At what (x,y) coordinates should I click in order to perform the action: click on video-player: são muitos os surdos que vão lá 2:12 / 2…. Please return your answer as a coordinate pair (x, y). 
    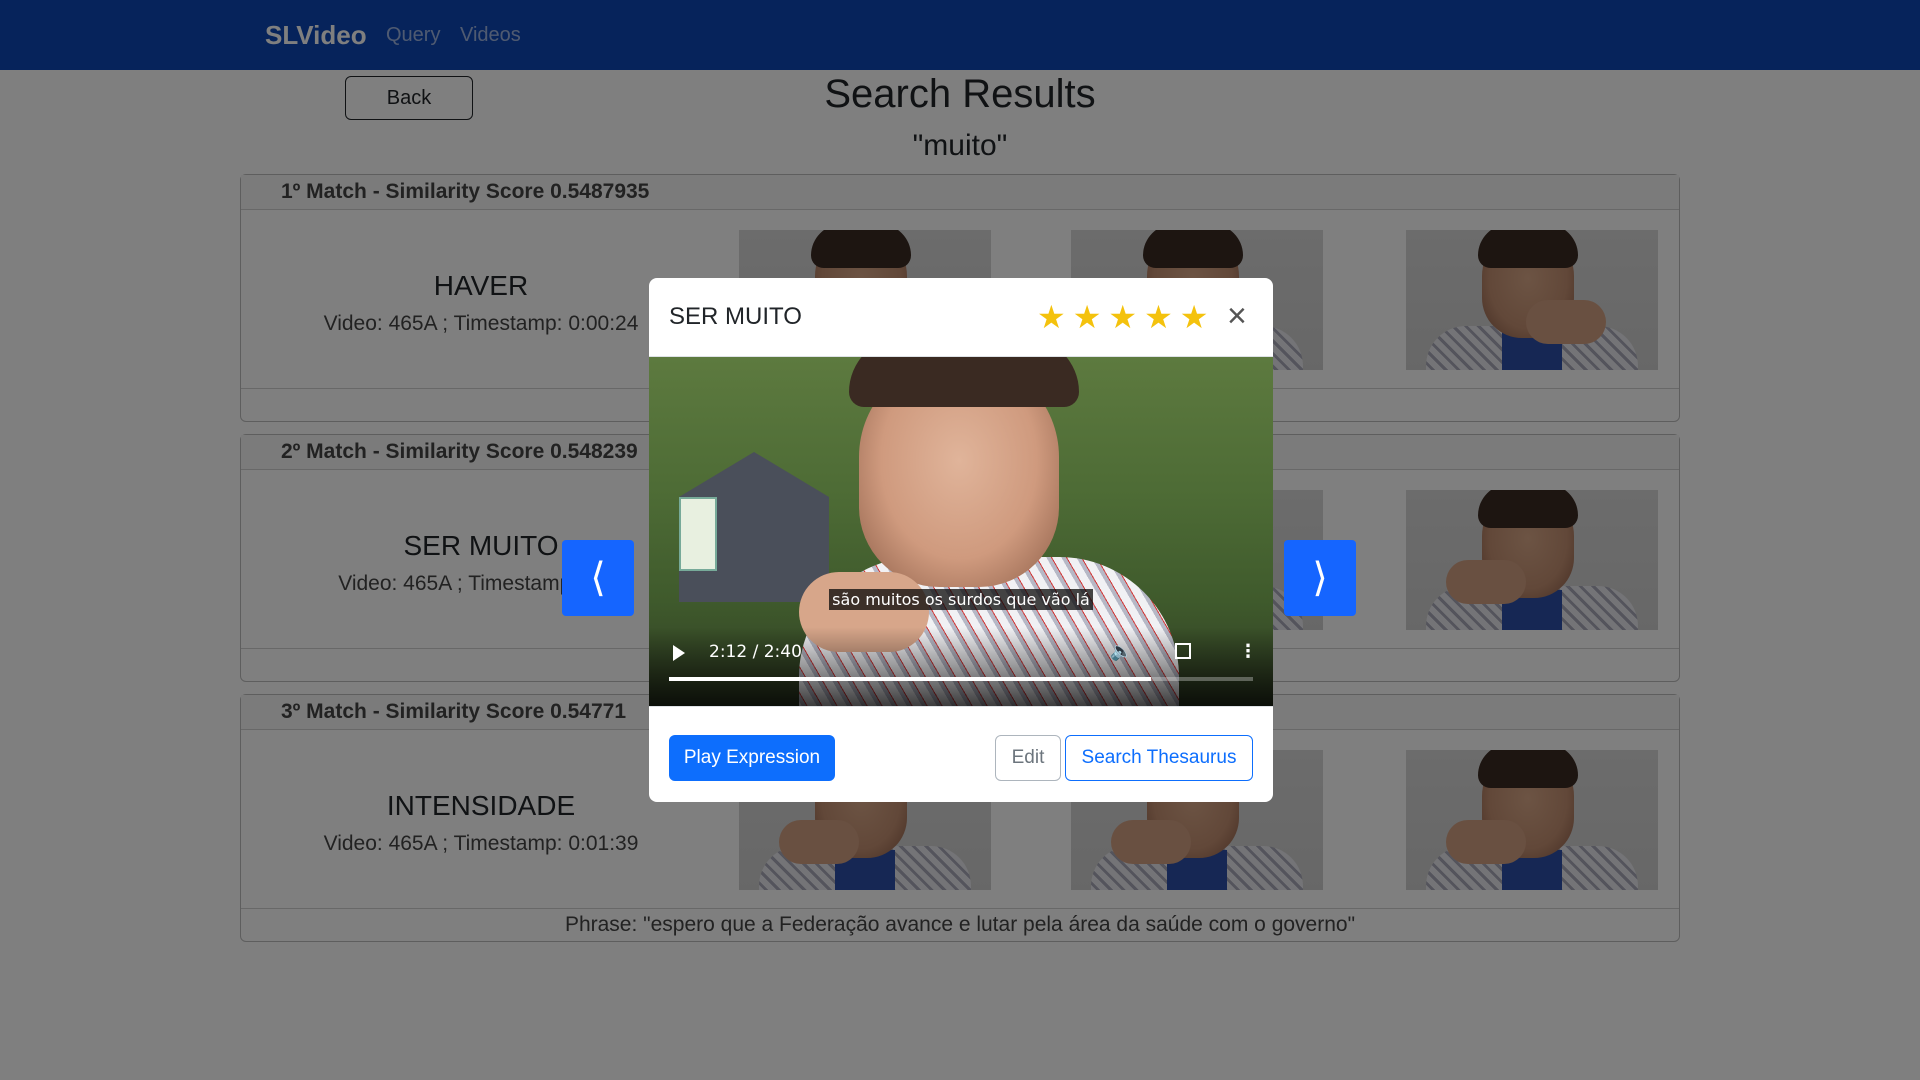
    Looking at the image, I should click on (961, 531).